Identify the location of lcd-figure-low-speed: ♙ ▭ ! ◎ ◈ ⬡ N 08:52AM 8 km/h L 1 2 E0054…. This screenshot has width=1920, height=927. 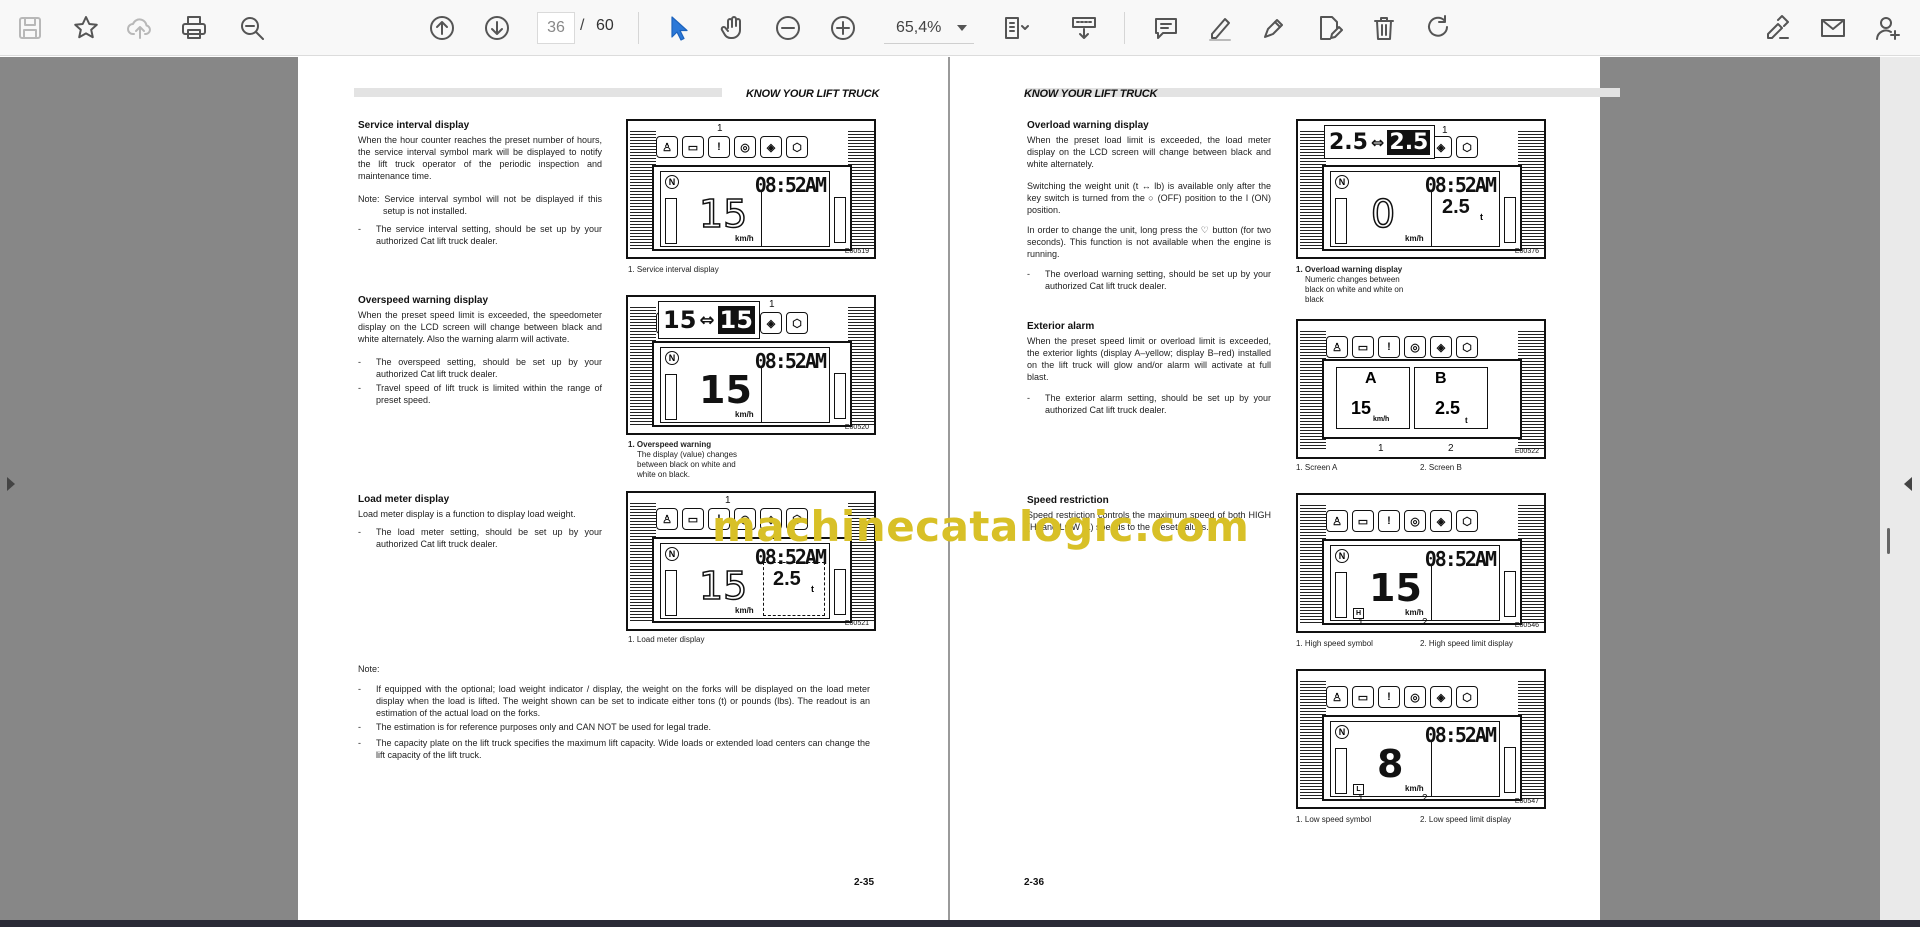
(1421, 739).